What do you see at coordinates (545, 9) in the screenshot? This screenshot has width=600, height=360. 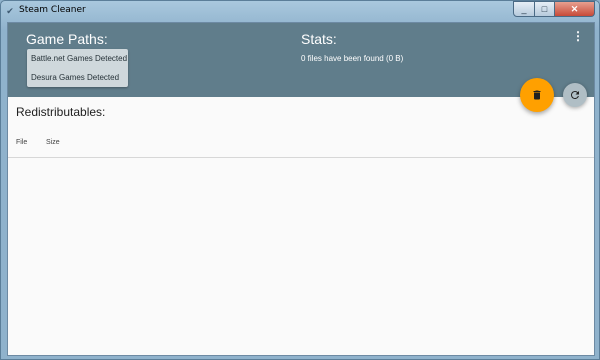 I see `maximize-button: □` at bounding box center [545, 9].